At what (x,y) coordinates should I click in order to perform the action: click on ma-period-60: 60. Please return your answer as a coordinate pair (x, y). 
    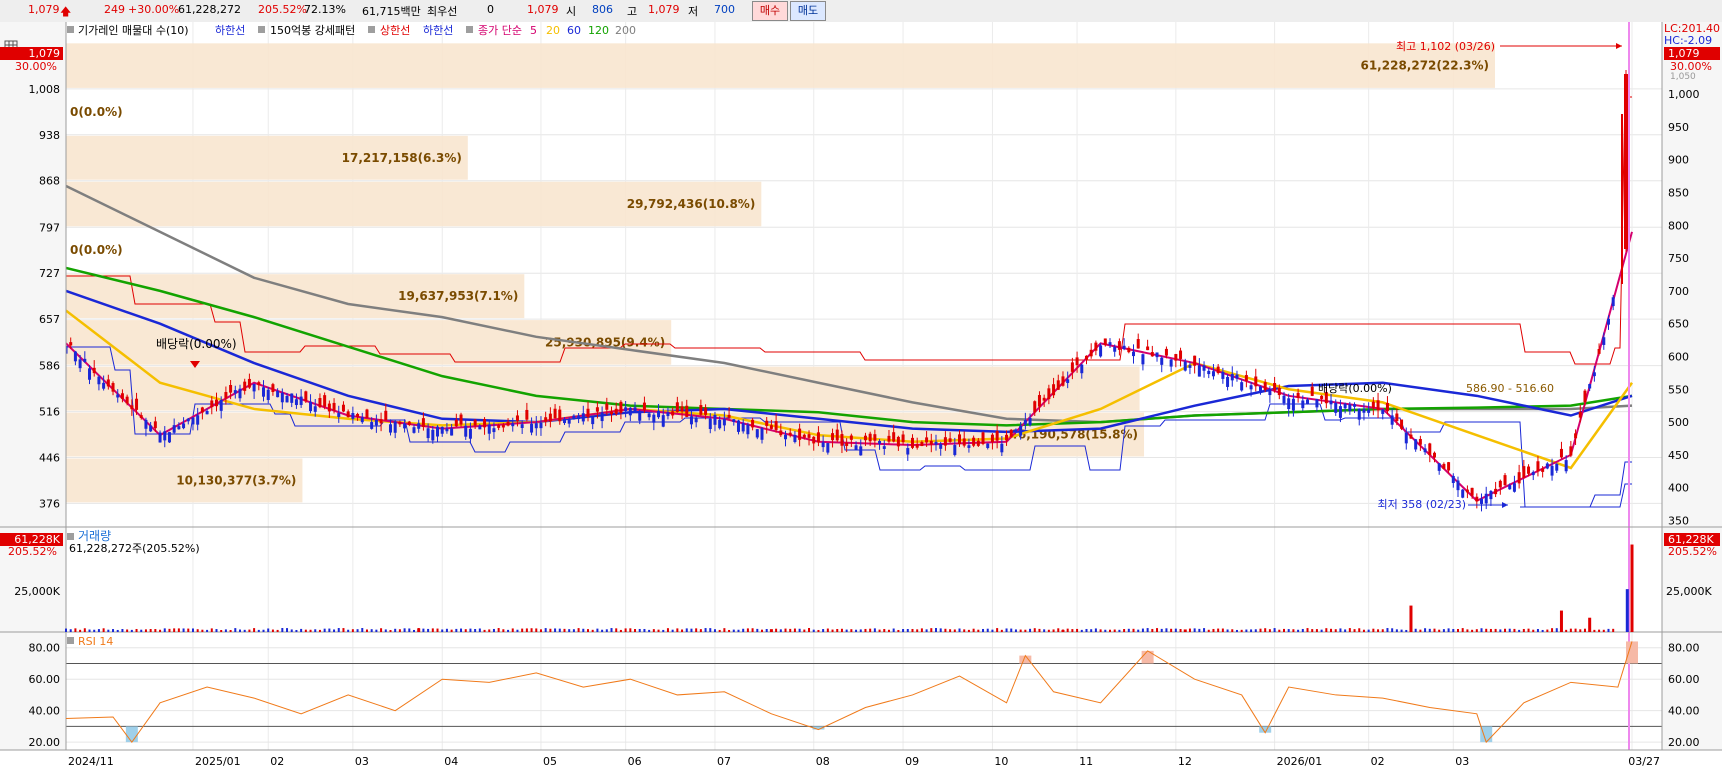
    Looking at the image, I should click on (574, 30).